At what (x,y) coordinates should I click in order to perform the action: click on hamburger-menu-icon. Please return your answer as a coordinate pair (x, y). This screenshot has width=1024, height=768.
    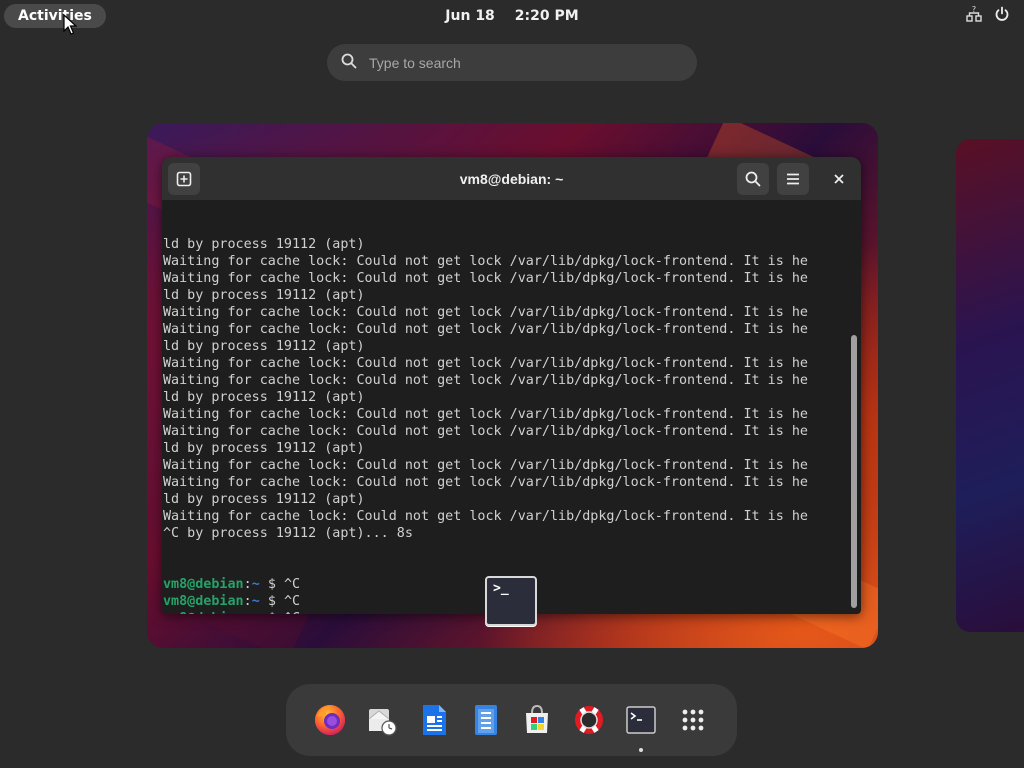
    Looking at the image, I should click on (793, 179).